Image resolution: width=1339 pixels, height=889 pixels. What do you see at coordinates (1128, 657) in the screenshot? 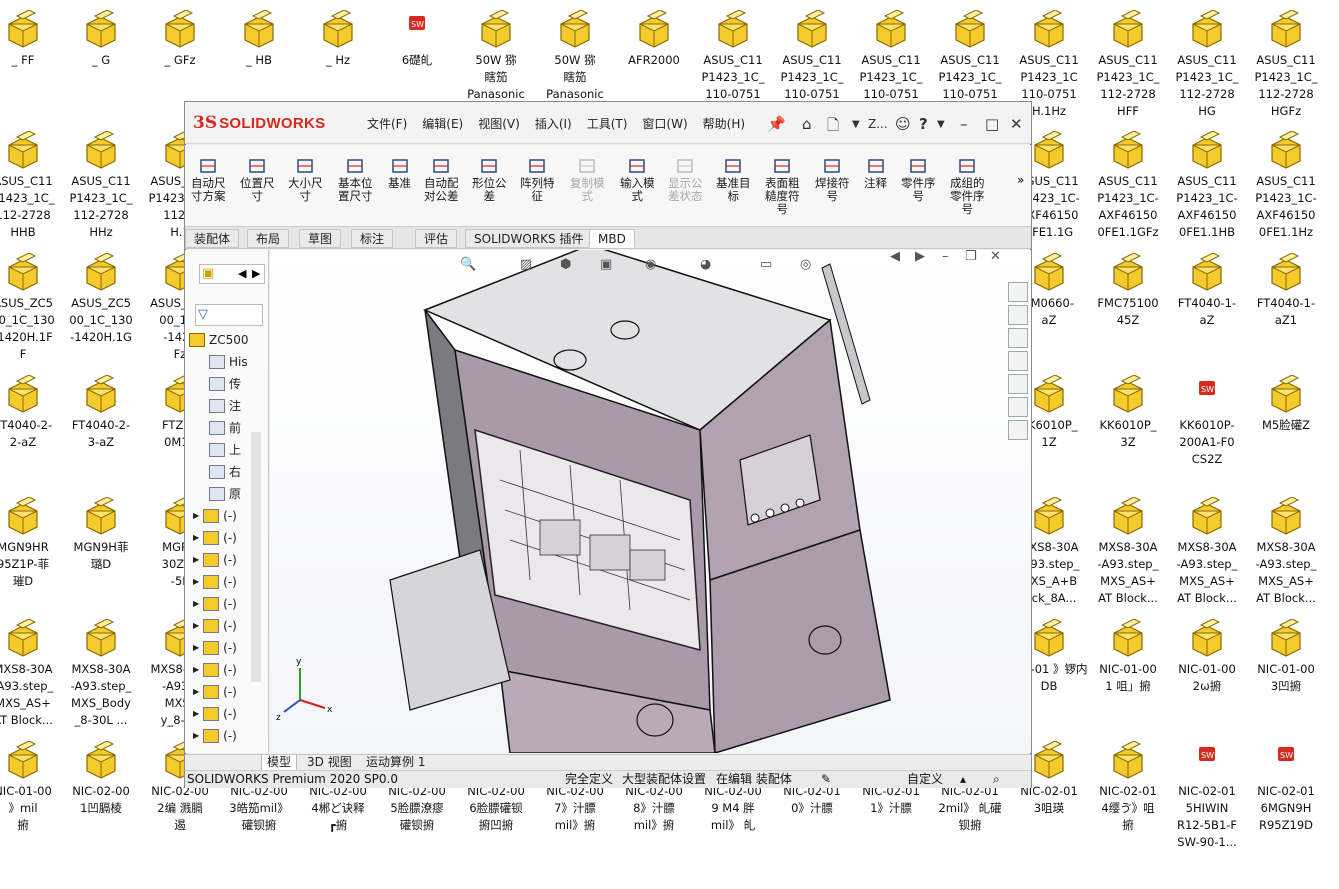
I see `desktop-file-icon: NIC-01-00 1 咀」捬` at bounding box center [1128, 657].